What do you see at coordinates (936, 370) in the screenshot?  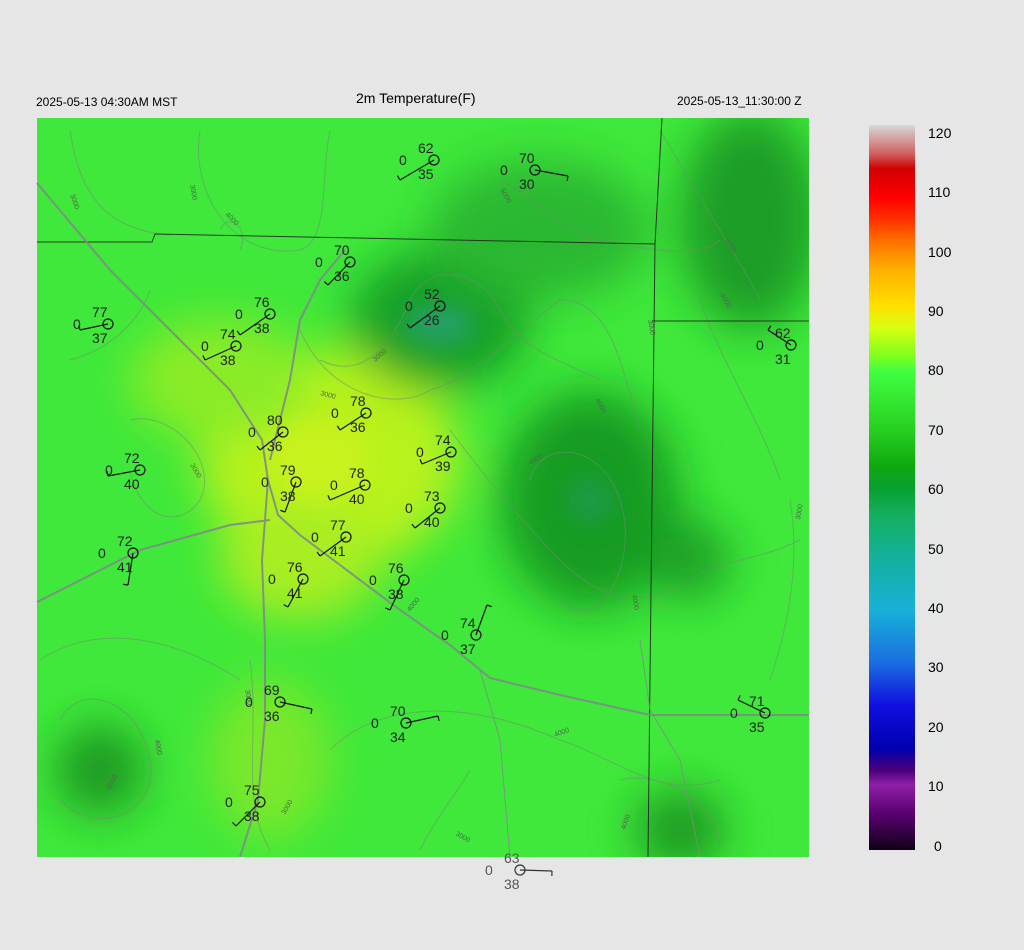 I see `colorbar-label: 80` at bounding box center [936, 370].